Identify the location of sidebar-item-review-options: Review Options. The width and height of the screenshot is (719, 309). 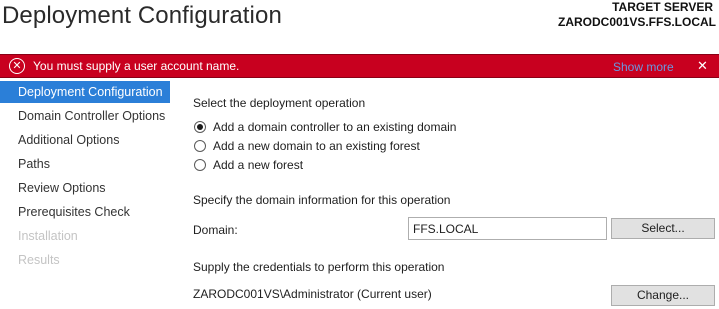
(85, 188).